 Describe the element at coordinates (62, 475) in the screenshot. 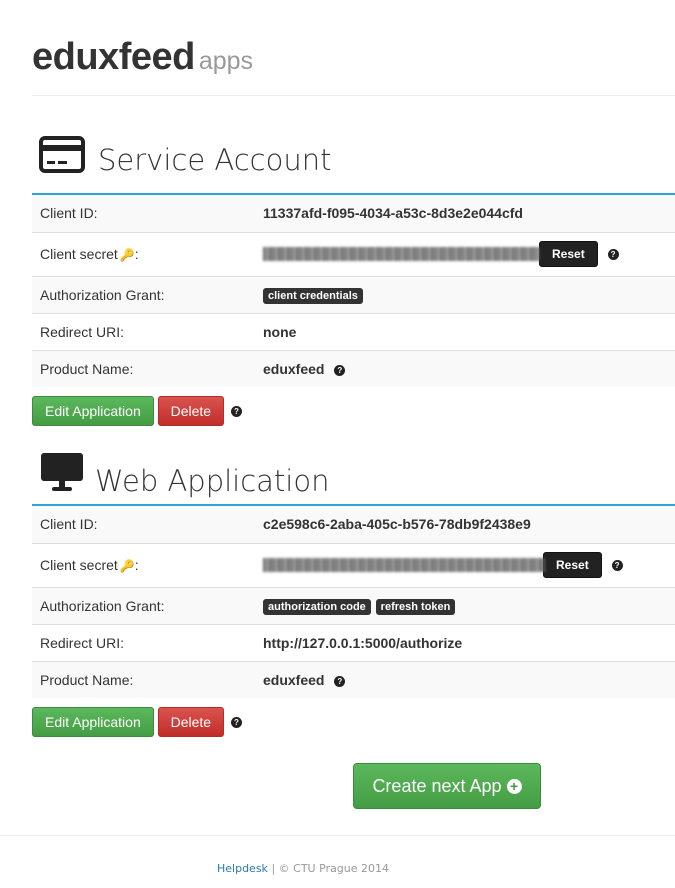

I see `monitor-icon` at that location.